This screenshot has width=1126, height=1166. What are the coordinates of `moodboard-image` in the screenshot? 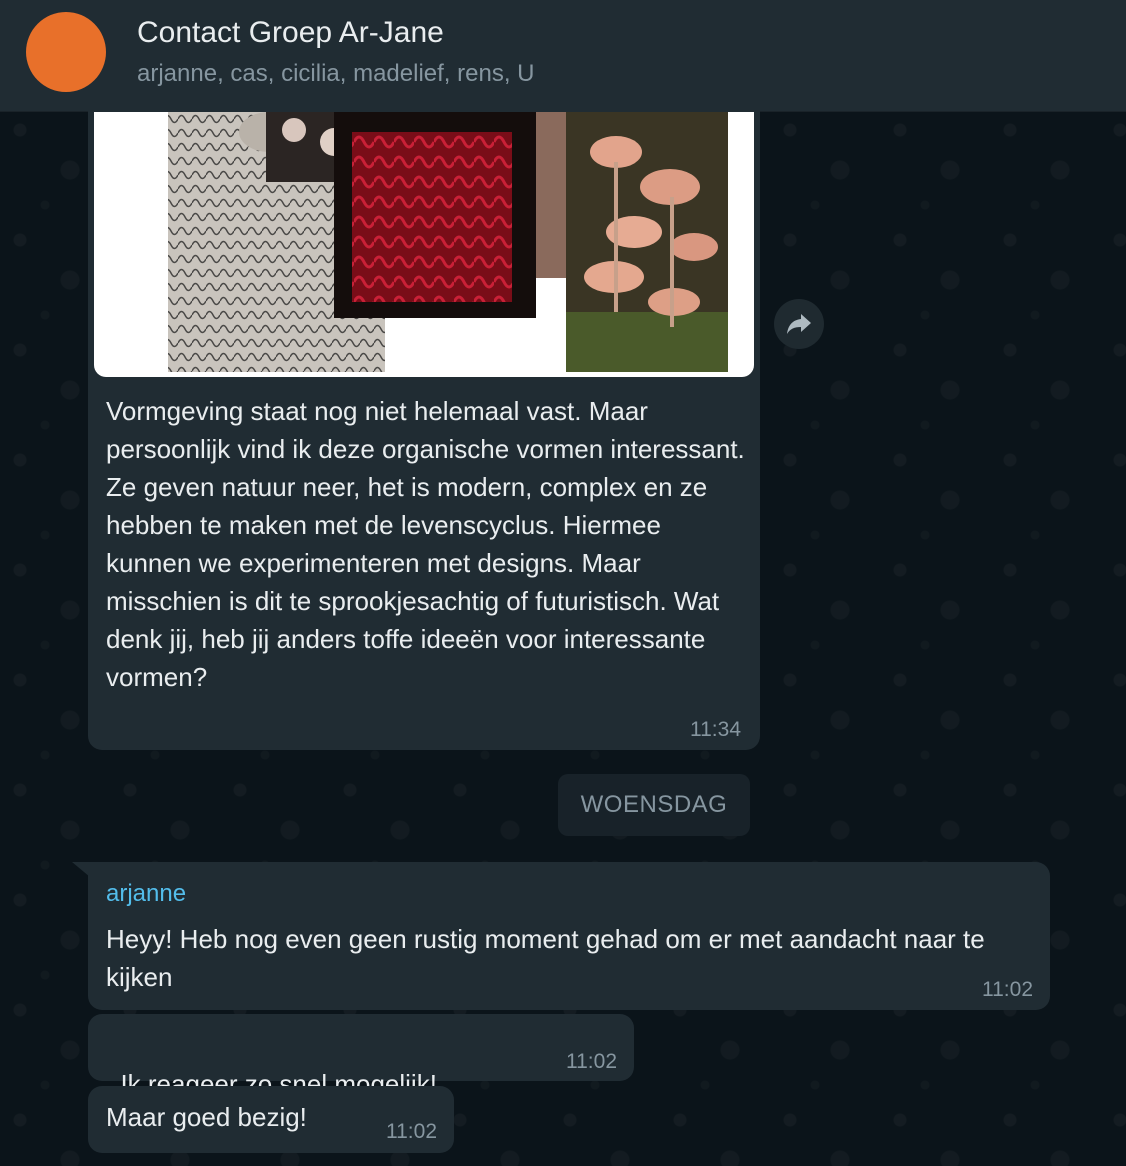 It's located at (424, 244).